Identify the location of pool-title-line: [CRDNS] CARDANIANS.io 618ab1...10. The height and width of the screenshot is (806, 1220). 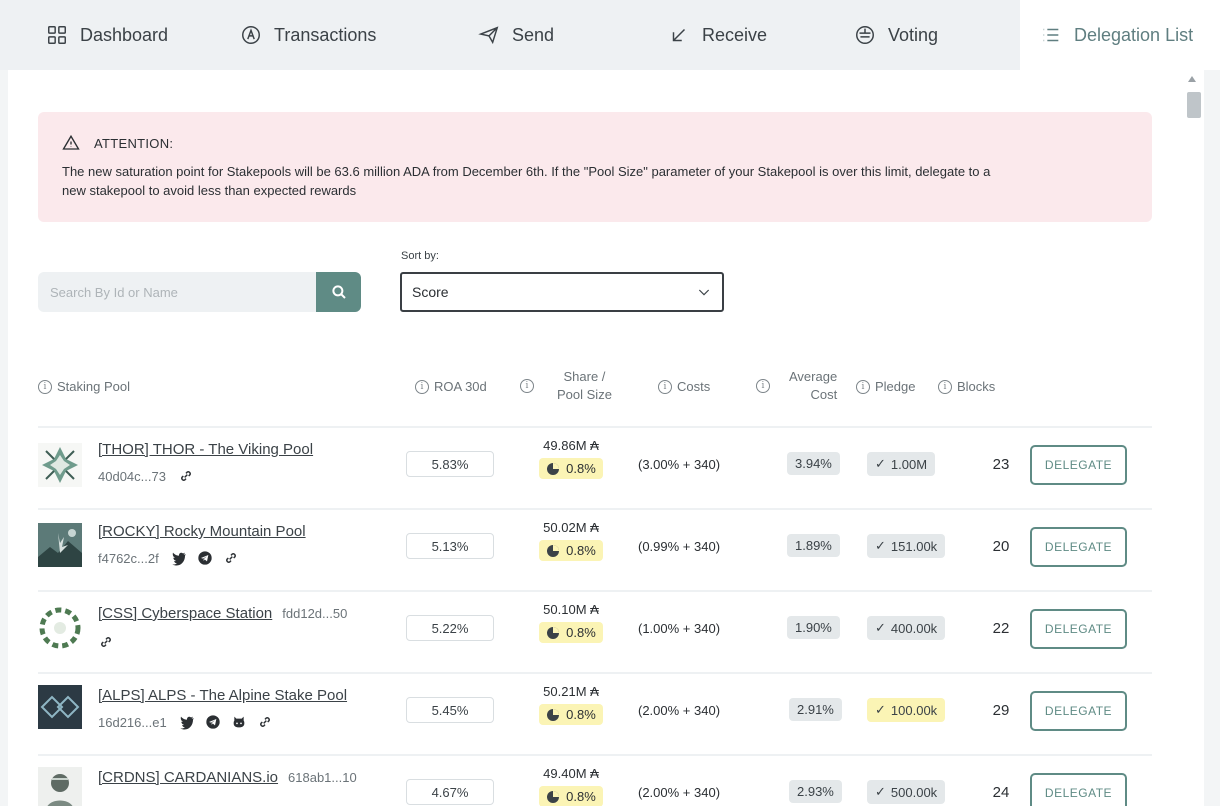
(227, 777).